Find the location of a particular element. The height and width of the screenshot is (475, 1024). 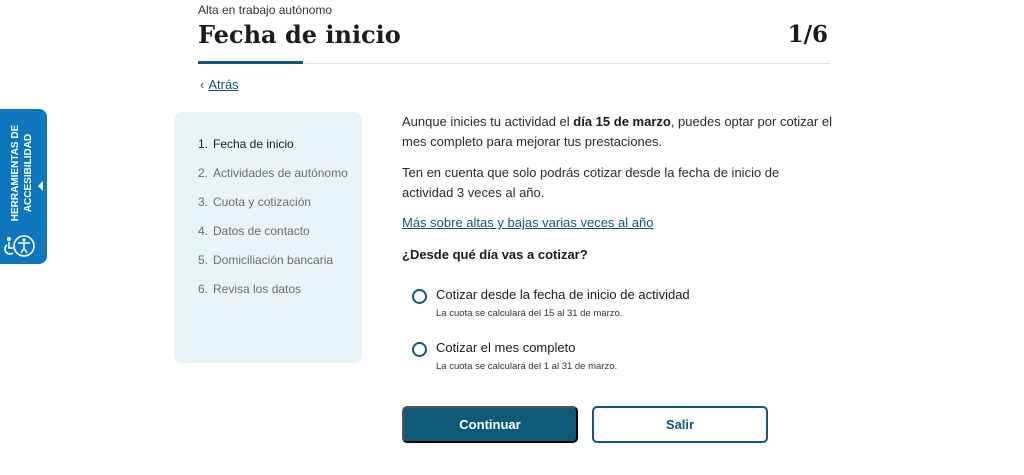

accessibility-person-icon is located at coordinates (19, 246).